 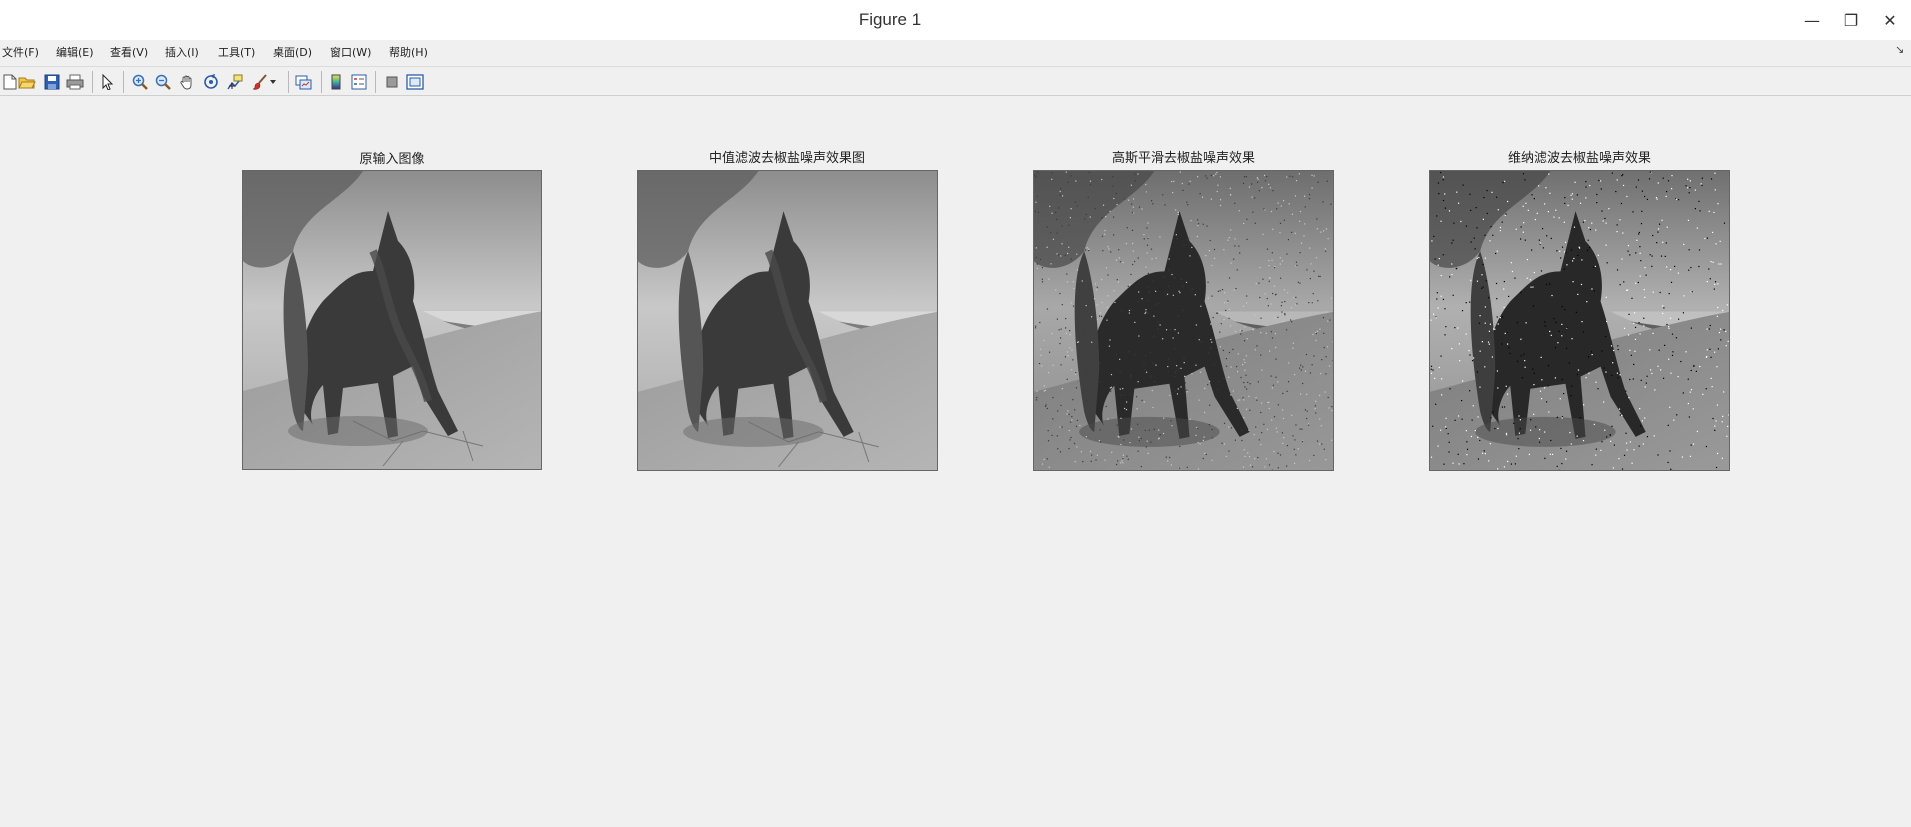 What do you see at coordinates (75, 82) in the screenshot?
I see `print-icon` at bounding box center [75, 82].